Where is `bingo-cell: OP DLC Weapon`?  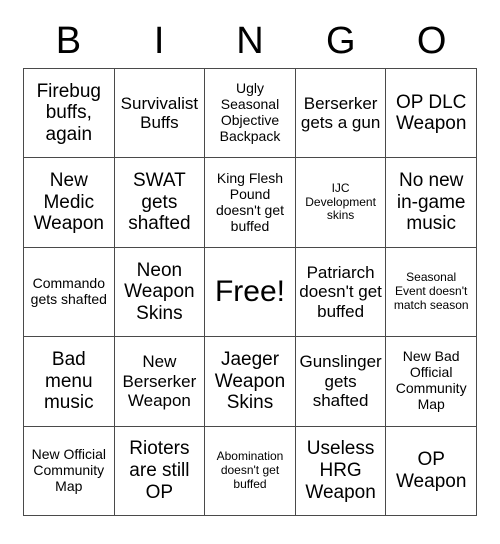
bingo-cell: OP DLC Weapon is located at coordinates (431, 114).